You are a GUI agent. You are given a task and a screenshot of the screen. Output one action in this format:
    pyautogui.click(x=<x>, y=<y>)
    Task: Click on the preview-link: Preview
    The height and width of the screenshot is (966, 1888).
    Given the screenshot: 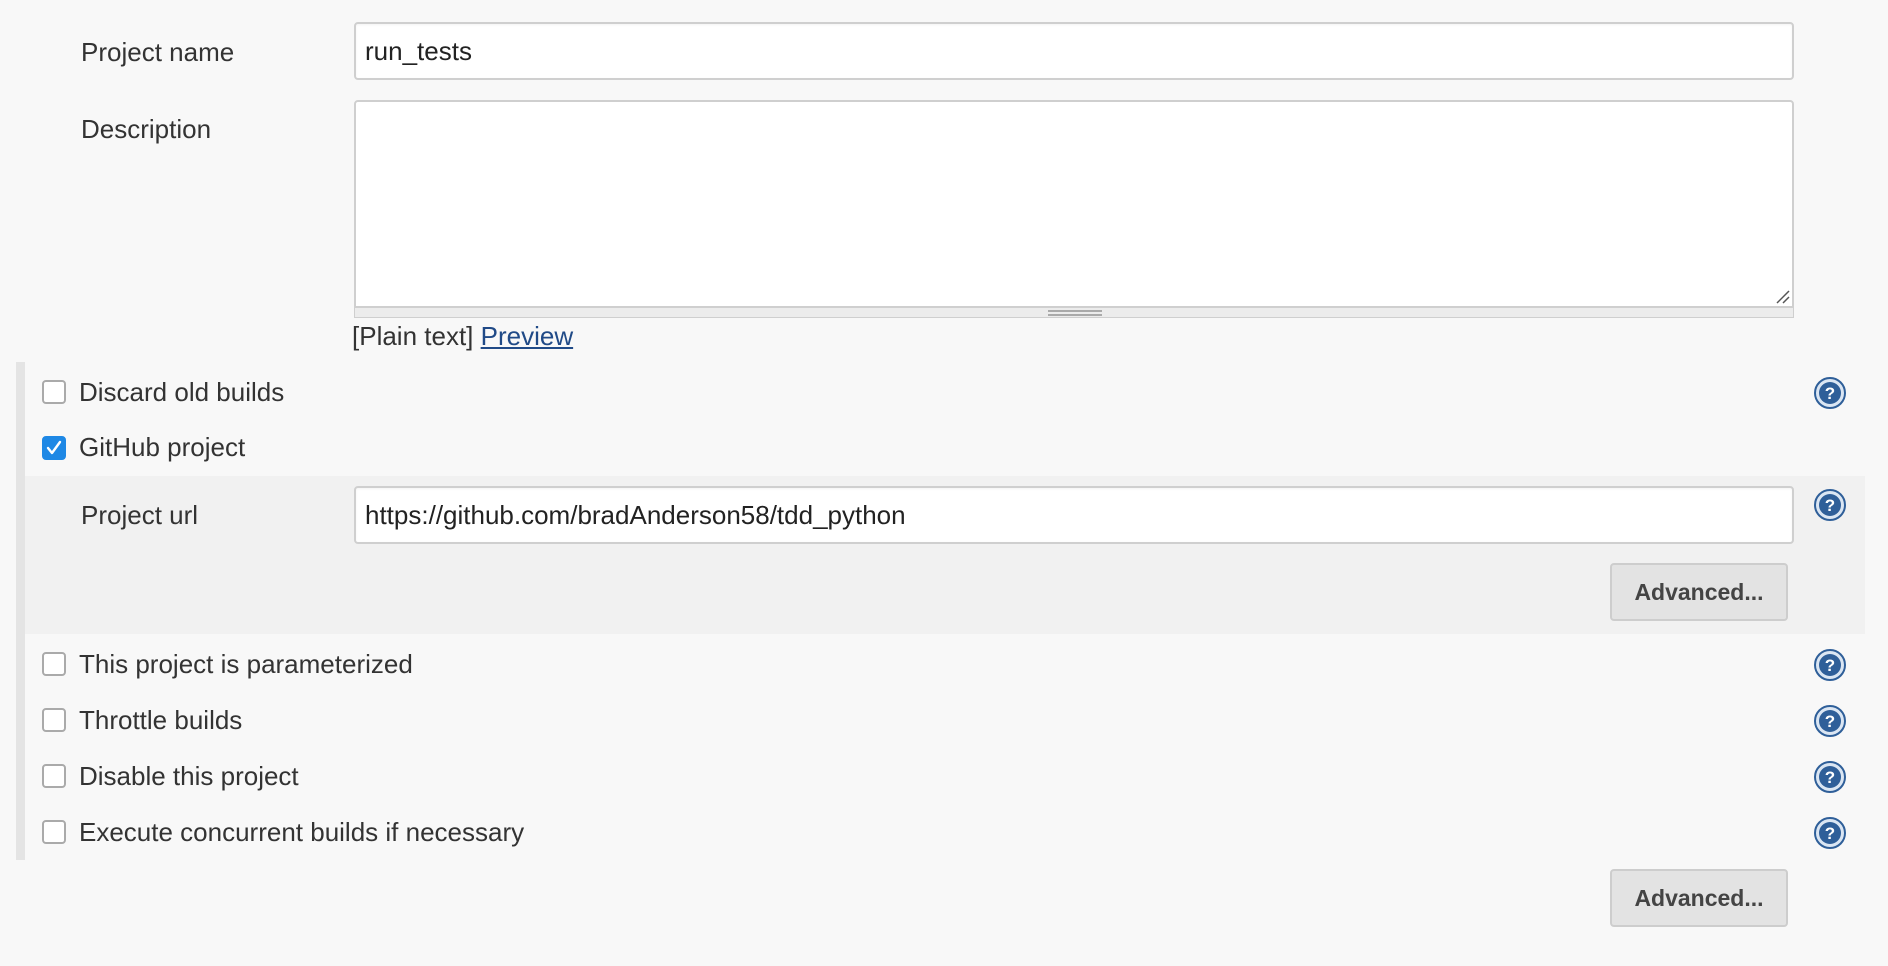 What is the action you would take?
    pyautogui.click(x=527, y=336)
    